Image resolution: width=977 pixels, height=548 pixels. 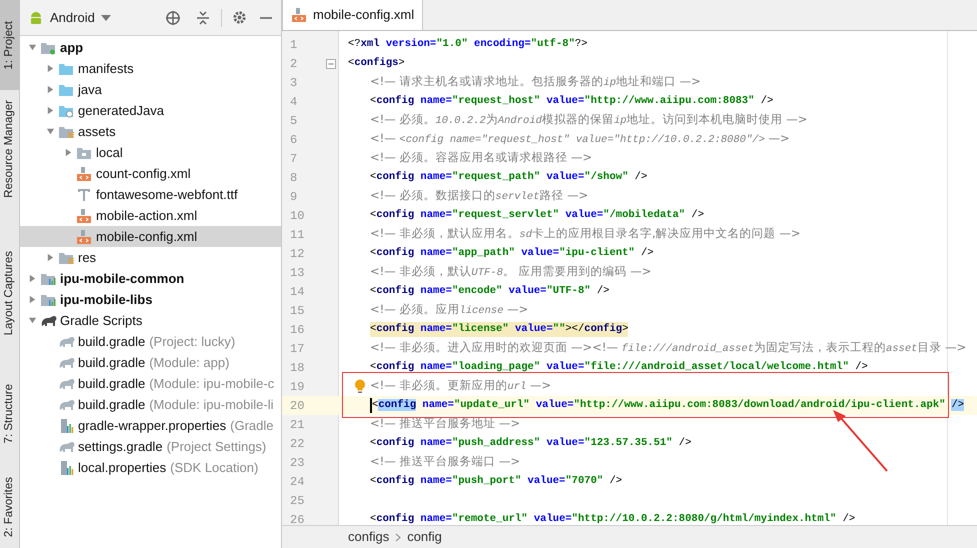 I want to click on properties-file-icon, so click(x=66, y=426).